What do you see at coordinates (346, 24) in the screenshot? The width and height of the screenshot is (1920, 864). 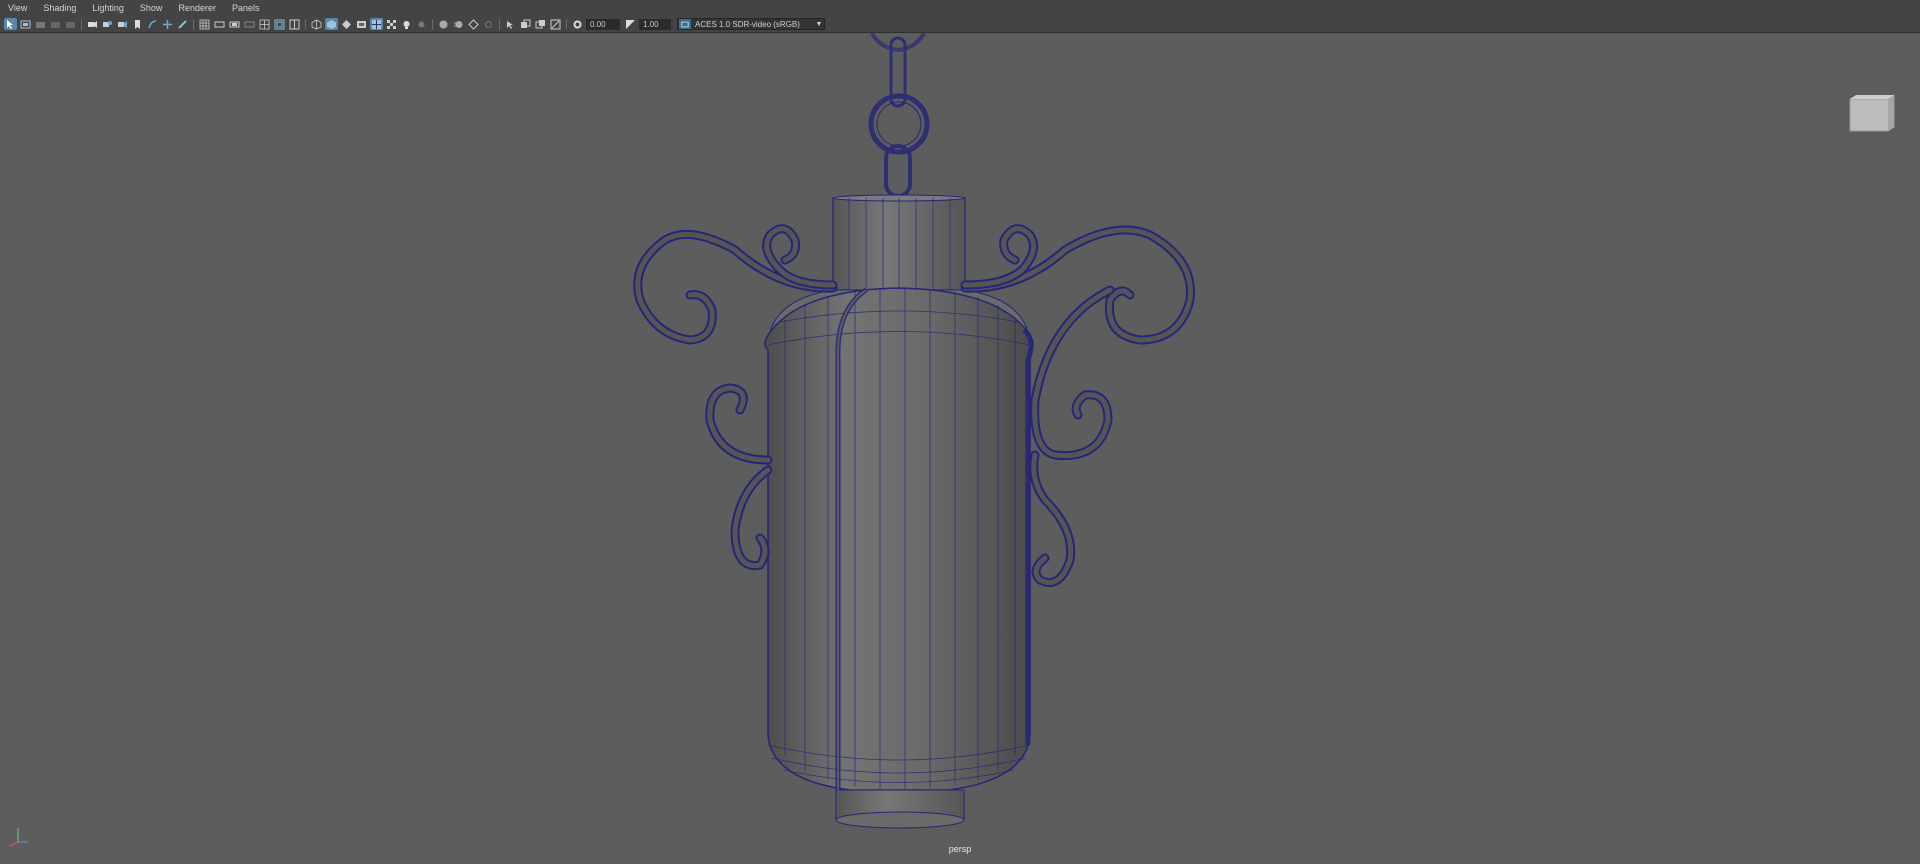 I see `default-material-icon` at bounding box center [346, 24].